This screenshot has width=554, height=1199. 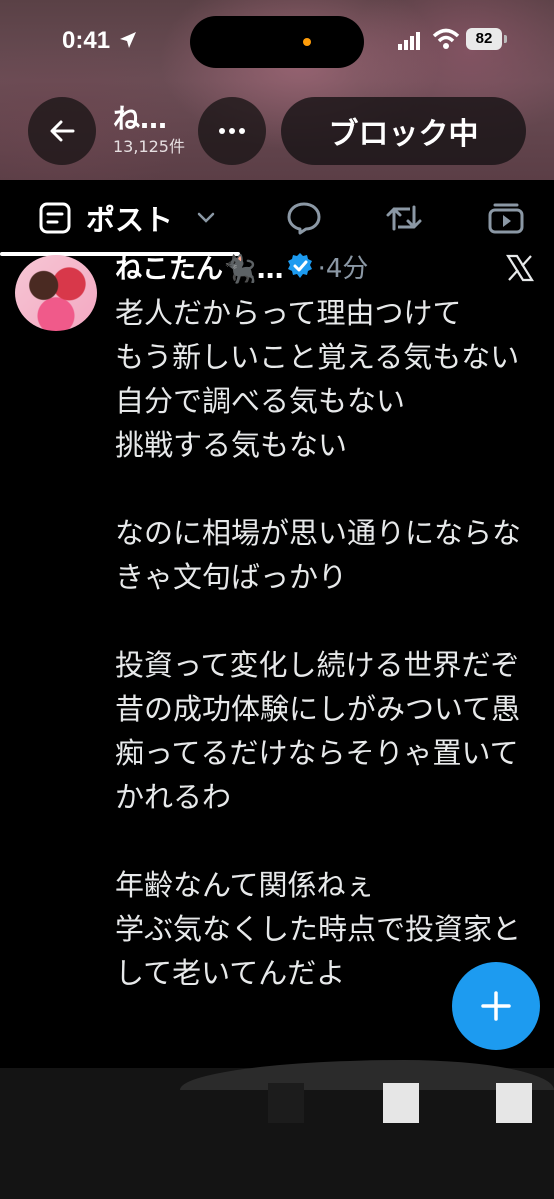 I want to click on plus-icon, so click(x=496, y=1006).